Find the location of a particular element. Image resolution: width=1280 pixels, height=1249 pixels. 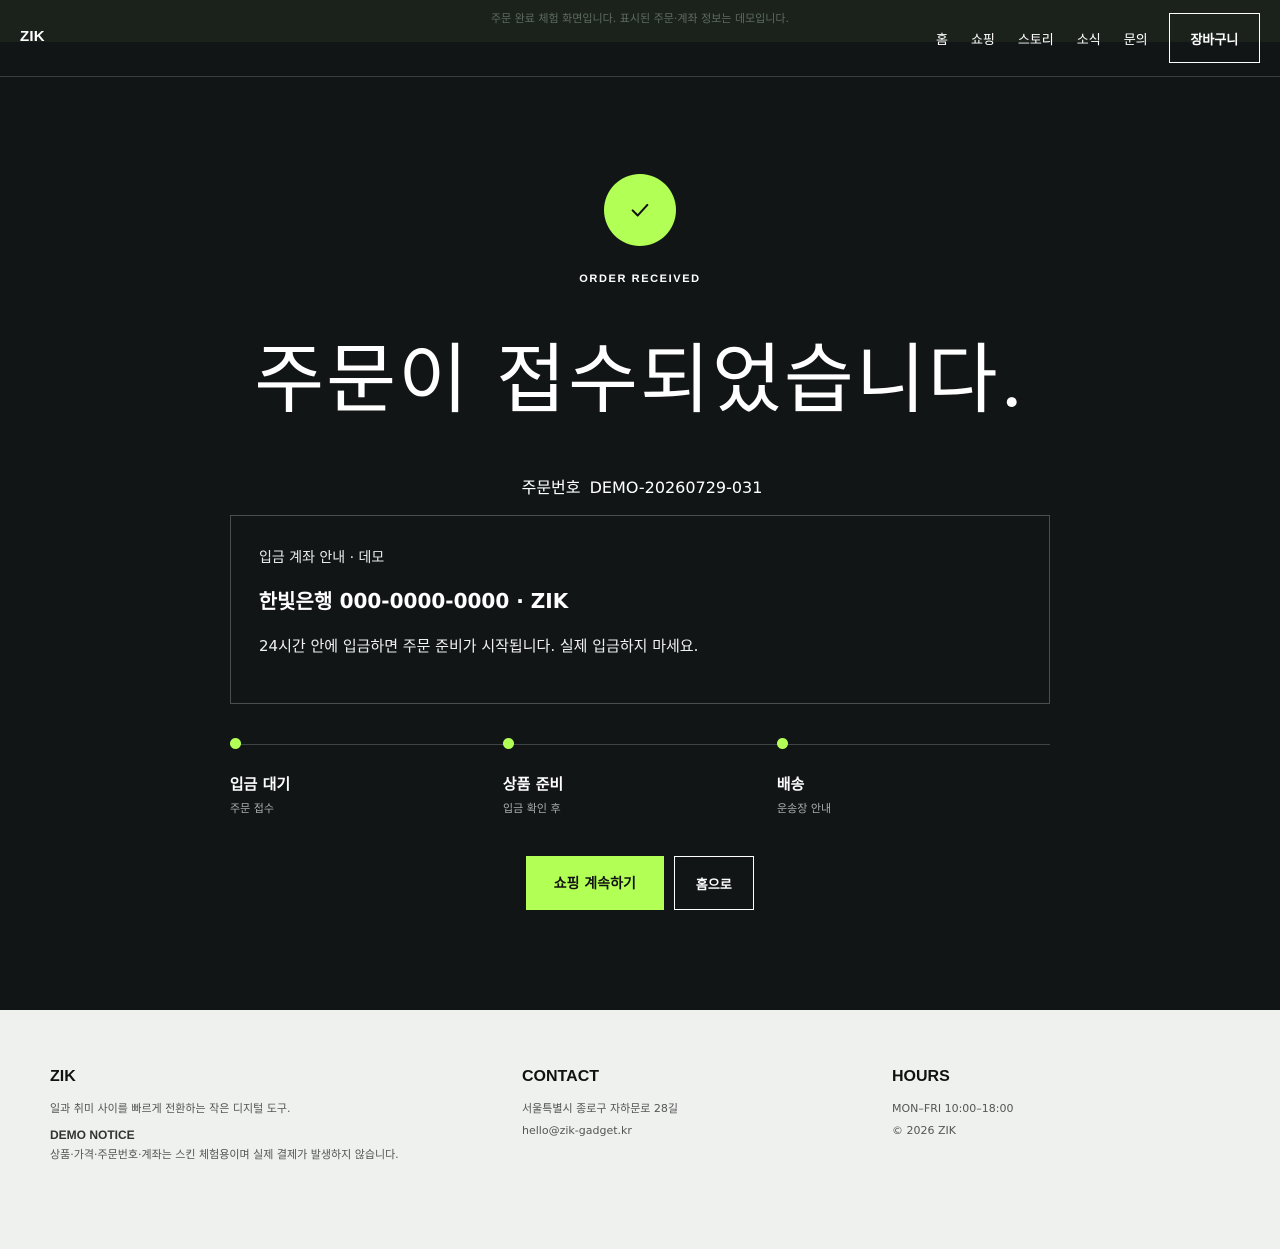

nav-item-shop: 쇼핑 is located at coordinates (983, 38).